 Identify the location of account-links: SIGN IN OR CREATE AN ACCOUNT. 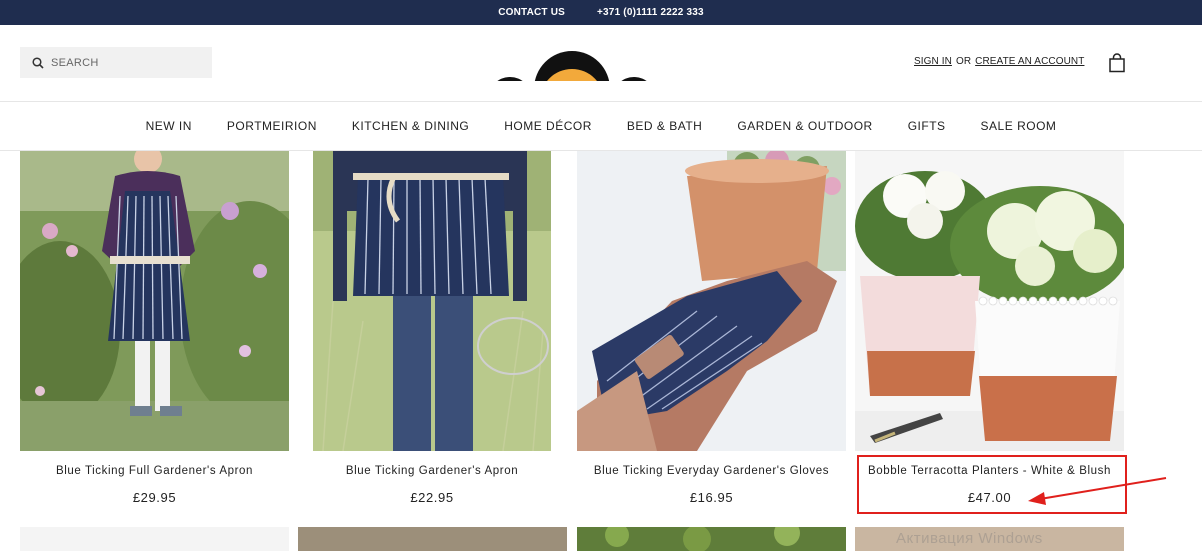
(999, 61).